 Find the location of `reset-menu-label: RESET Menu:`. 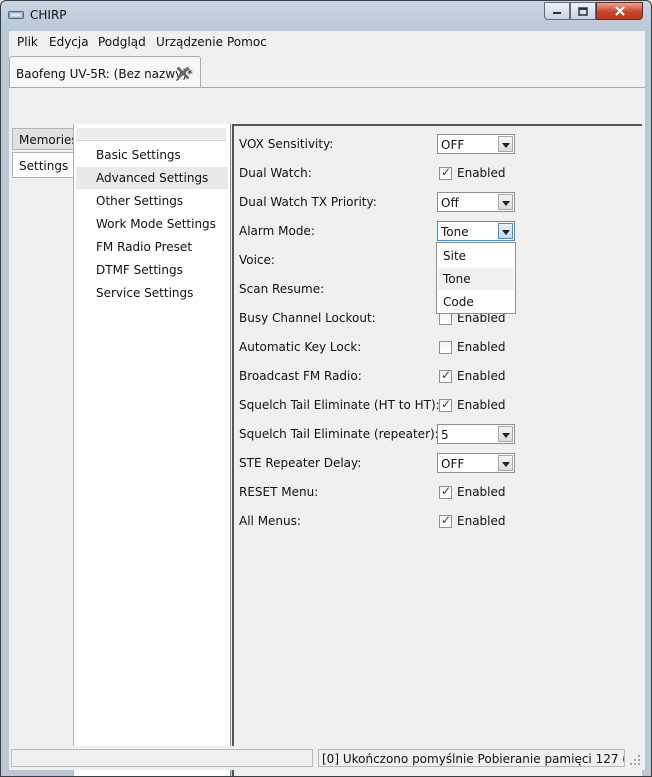

reset-menu-label: RESET Menu: is located at coordinates (279, 492).